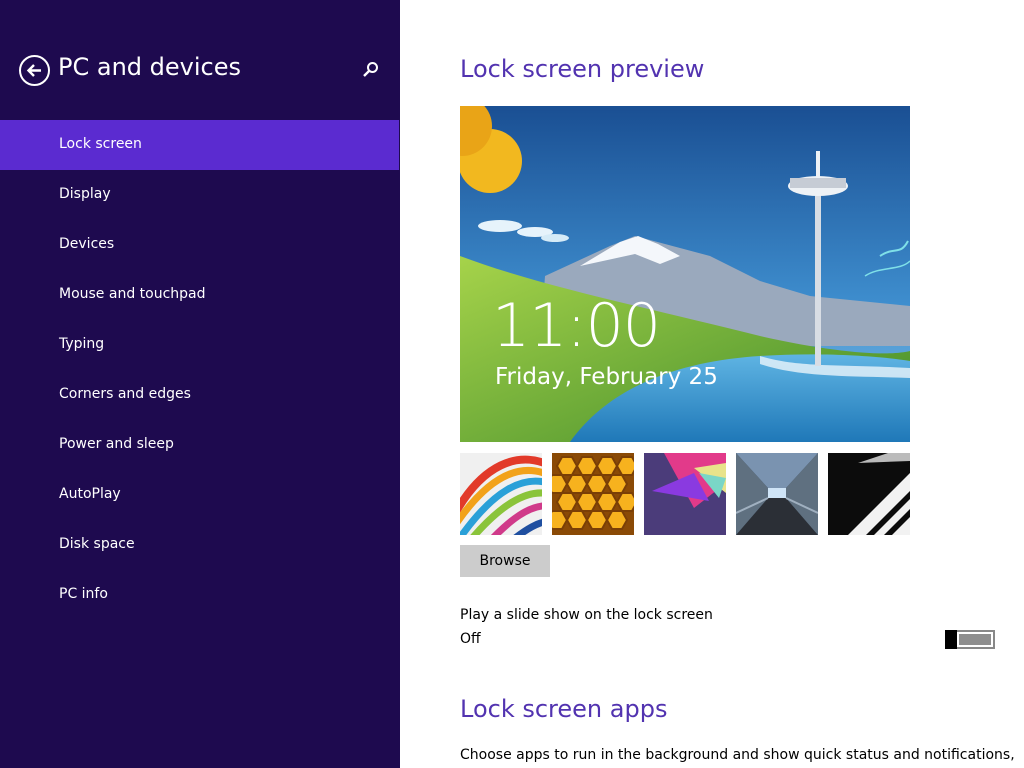  What do you see at coordinates (869, 494) in the screenshot?
I see `wallpaper-thumbnail-piano-keys` at bounding box center [869, 494].